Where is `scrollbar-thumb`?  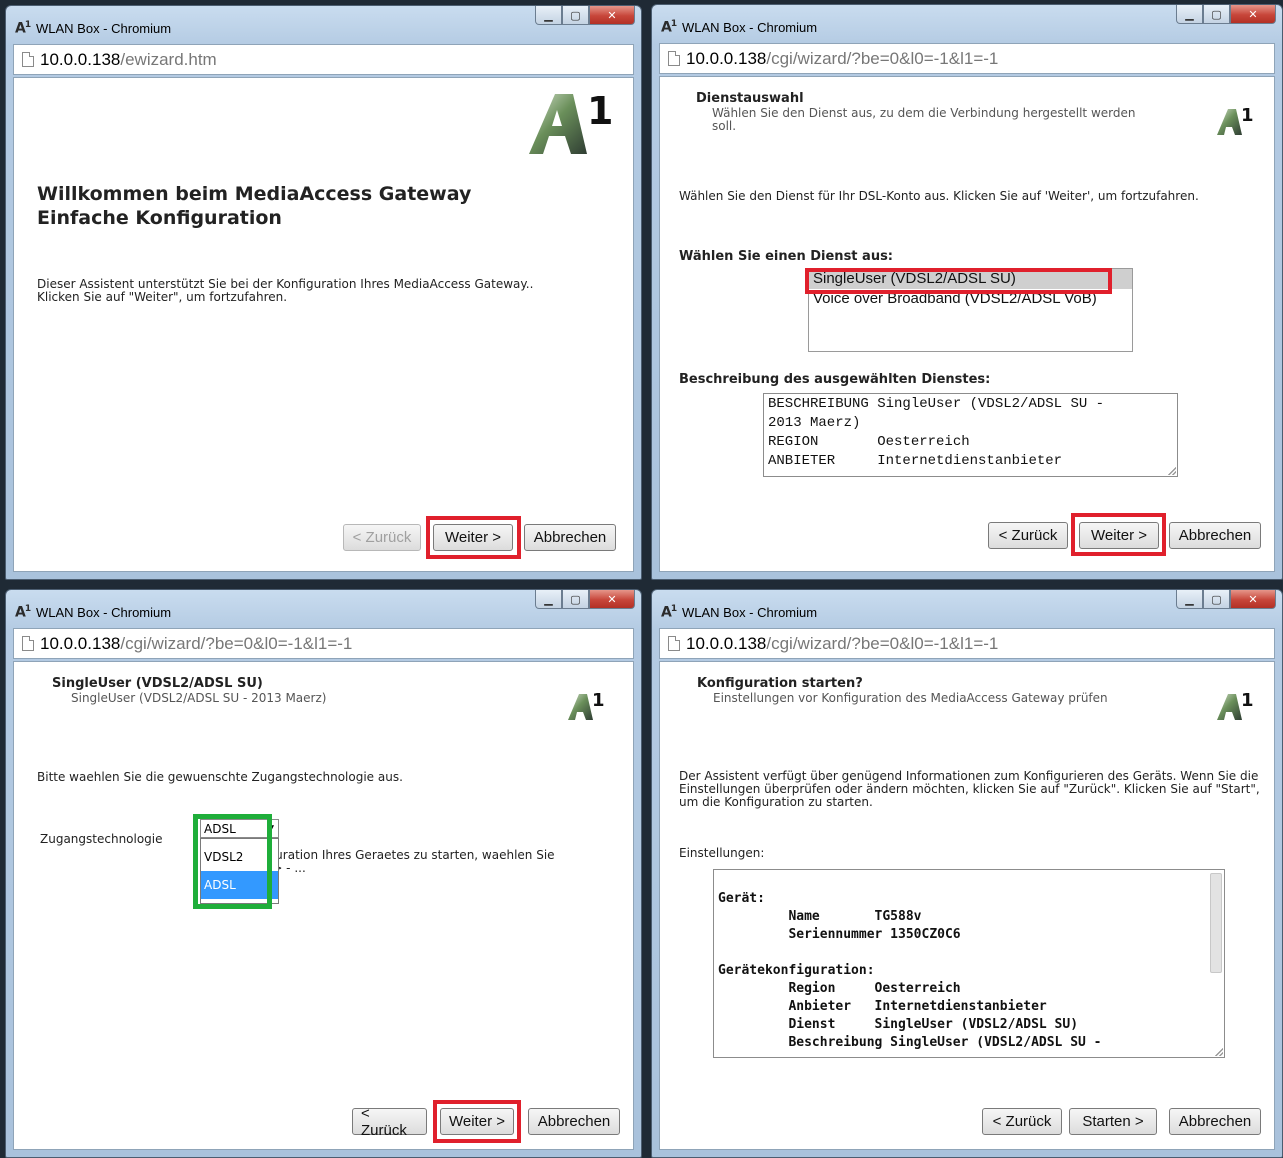 scrollbar-thumb is located at coordinates (1216, 923).